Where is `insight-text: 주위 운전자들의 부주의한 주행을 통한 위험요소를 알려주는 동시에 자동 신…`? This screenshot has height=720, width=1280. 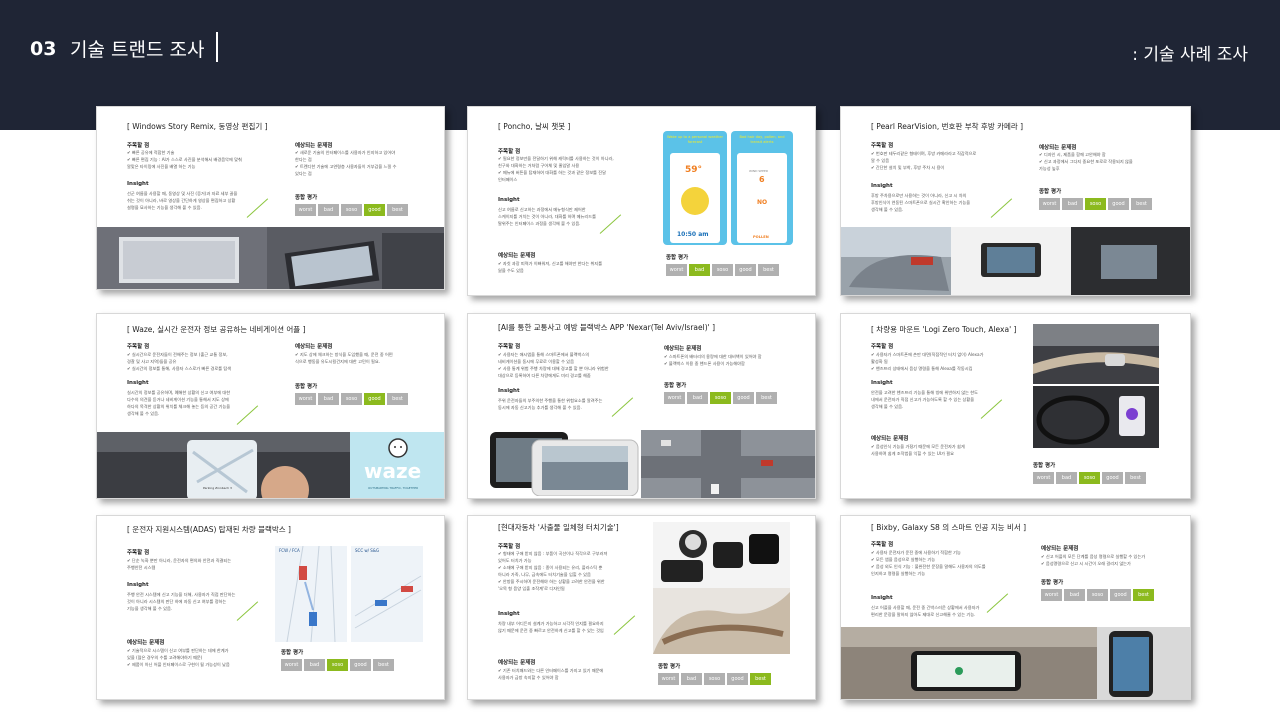 insight-text: 주위 운전자들의 부주의한 주행을 통한 위험요소를 알려주는 동시에 자동 신… is located at coordinates (550, 404).